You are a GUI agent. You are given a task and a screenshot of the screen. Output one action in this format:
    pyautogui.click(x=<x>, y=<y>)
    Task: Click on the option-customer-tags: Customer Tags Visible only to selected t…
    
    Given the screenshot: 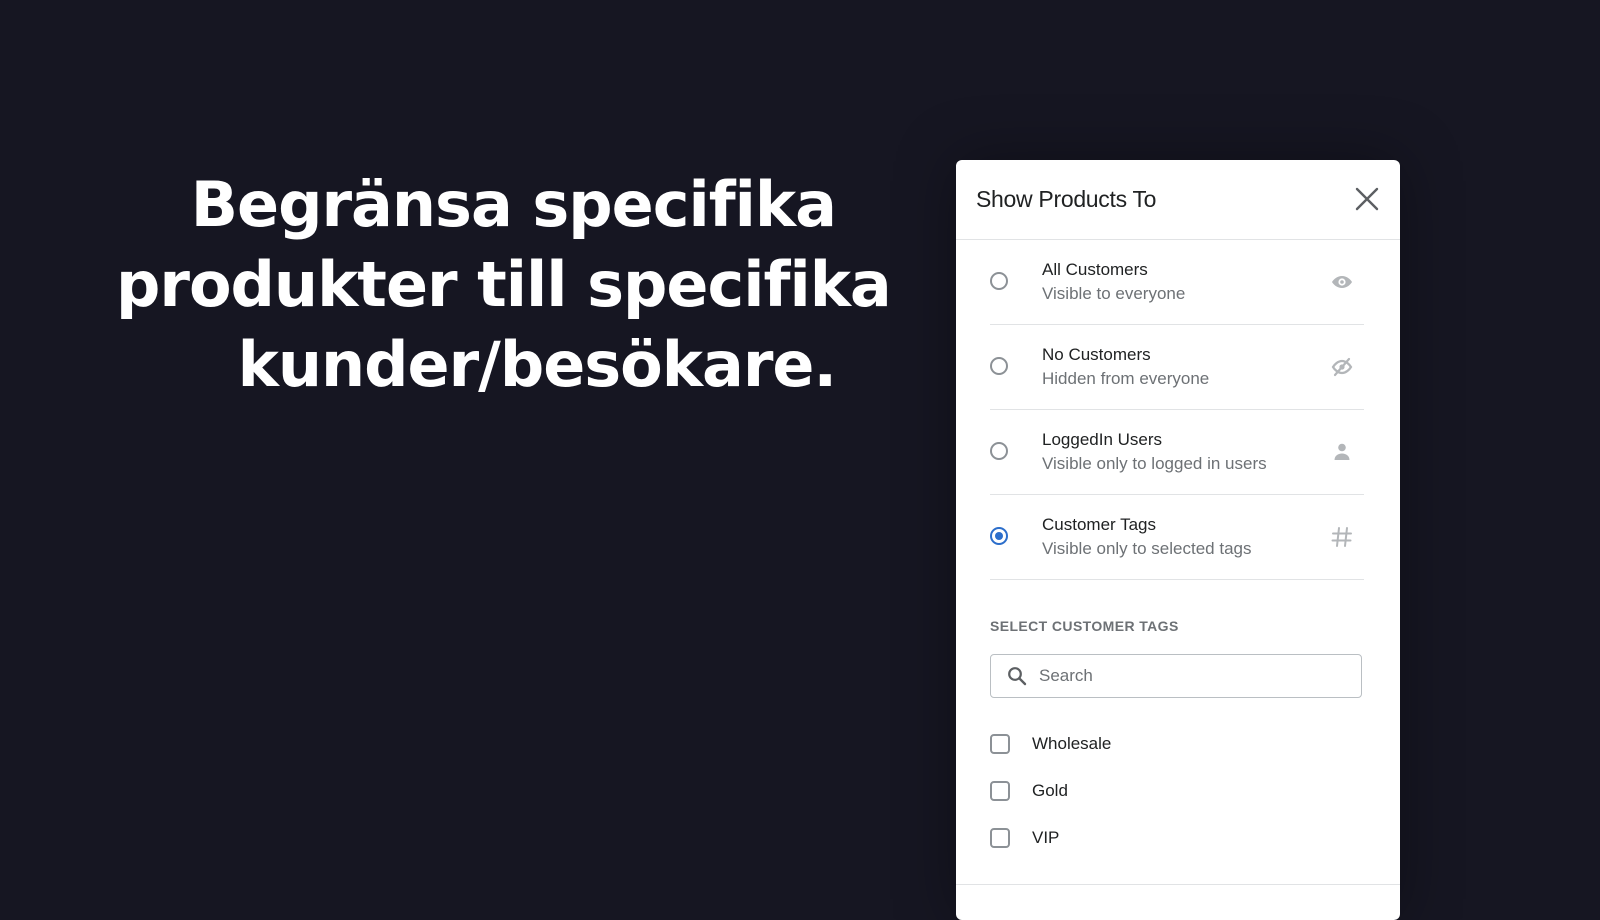 What is the action you would take?
    pyautogui.click(x=1177, y=537)
    